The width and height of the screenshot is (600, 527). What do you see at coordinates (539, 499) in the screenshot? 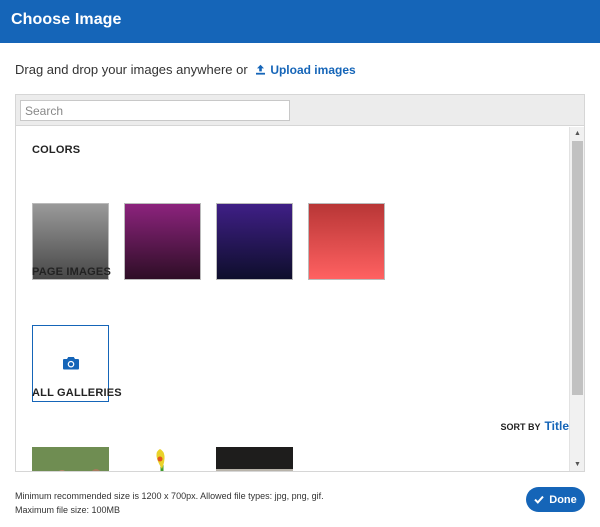
I see `checkmark-icon` at bounding box center [539, 499].